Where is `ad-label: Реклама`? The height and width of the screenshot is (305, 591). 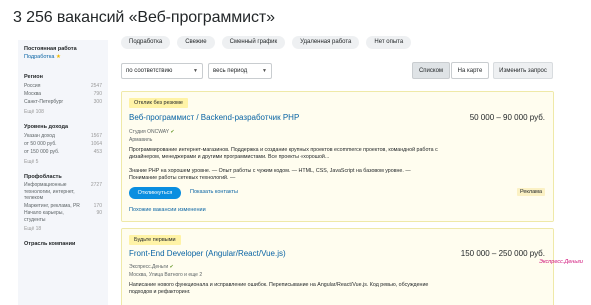 ad-label: Реклама is located at coordinates (530, 192).